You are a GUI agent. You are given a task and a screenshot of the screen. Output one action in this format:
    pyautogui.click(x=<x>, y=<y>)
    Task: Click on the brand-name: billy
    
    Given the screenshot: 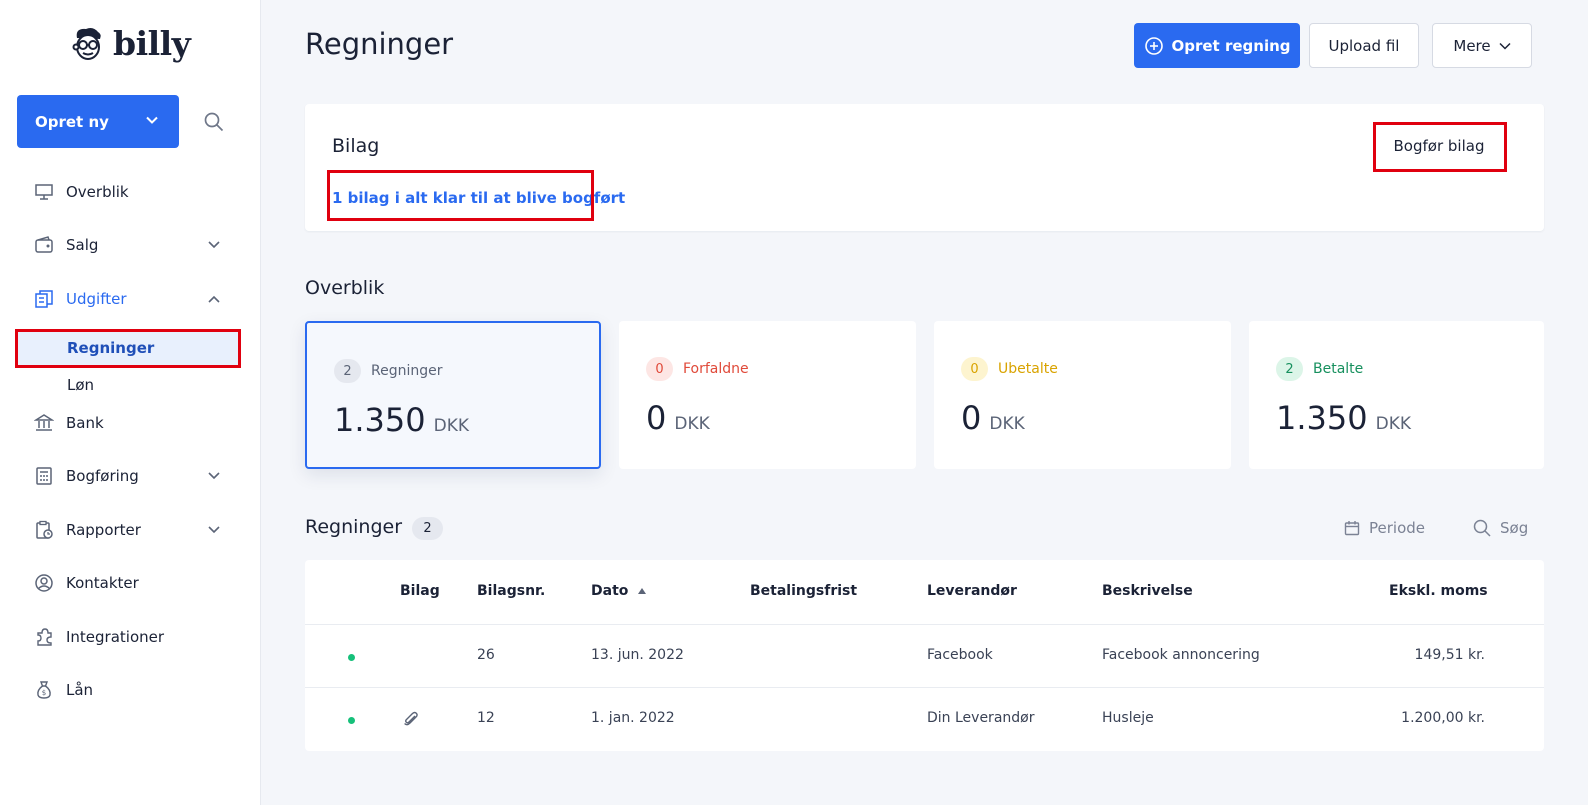 What is the action you would take?
    pyautogui.click(x=152, y=43)
    